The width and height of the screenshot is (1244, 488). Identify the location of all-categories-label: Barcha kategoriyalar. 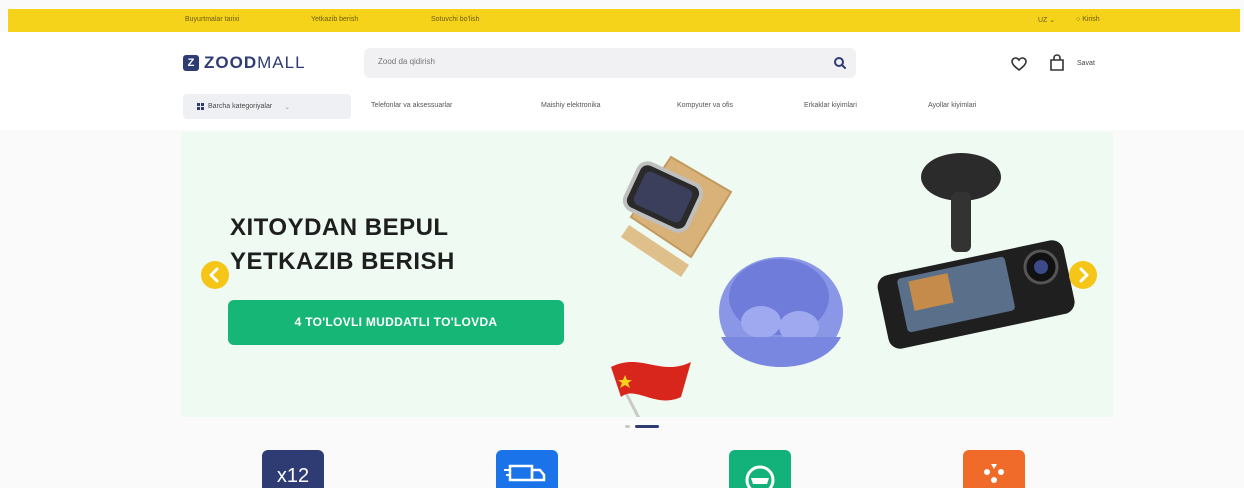
(240, 106).